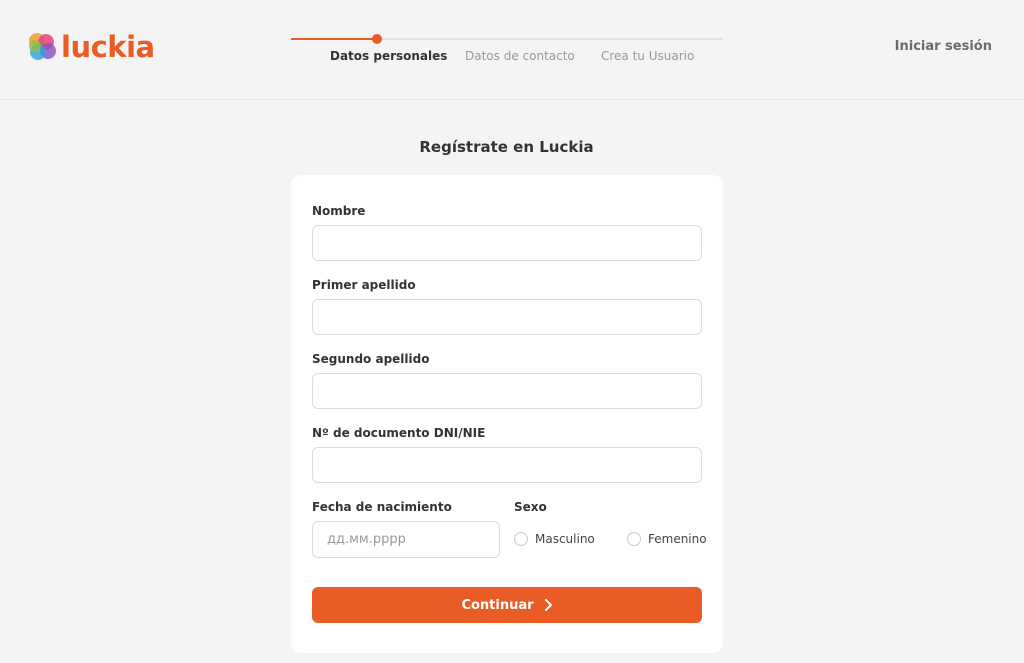 This screenshot has width=1024, height=663. Describe the element at coordinates (507, 317) in the screenshot. I see `primer-apellido-input` at that location.